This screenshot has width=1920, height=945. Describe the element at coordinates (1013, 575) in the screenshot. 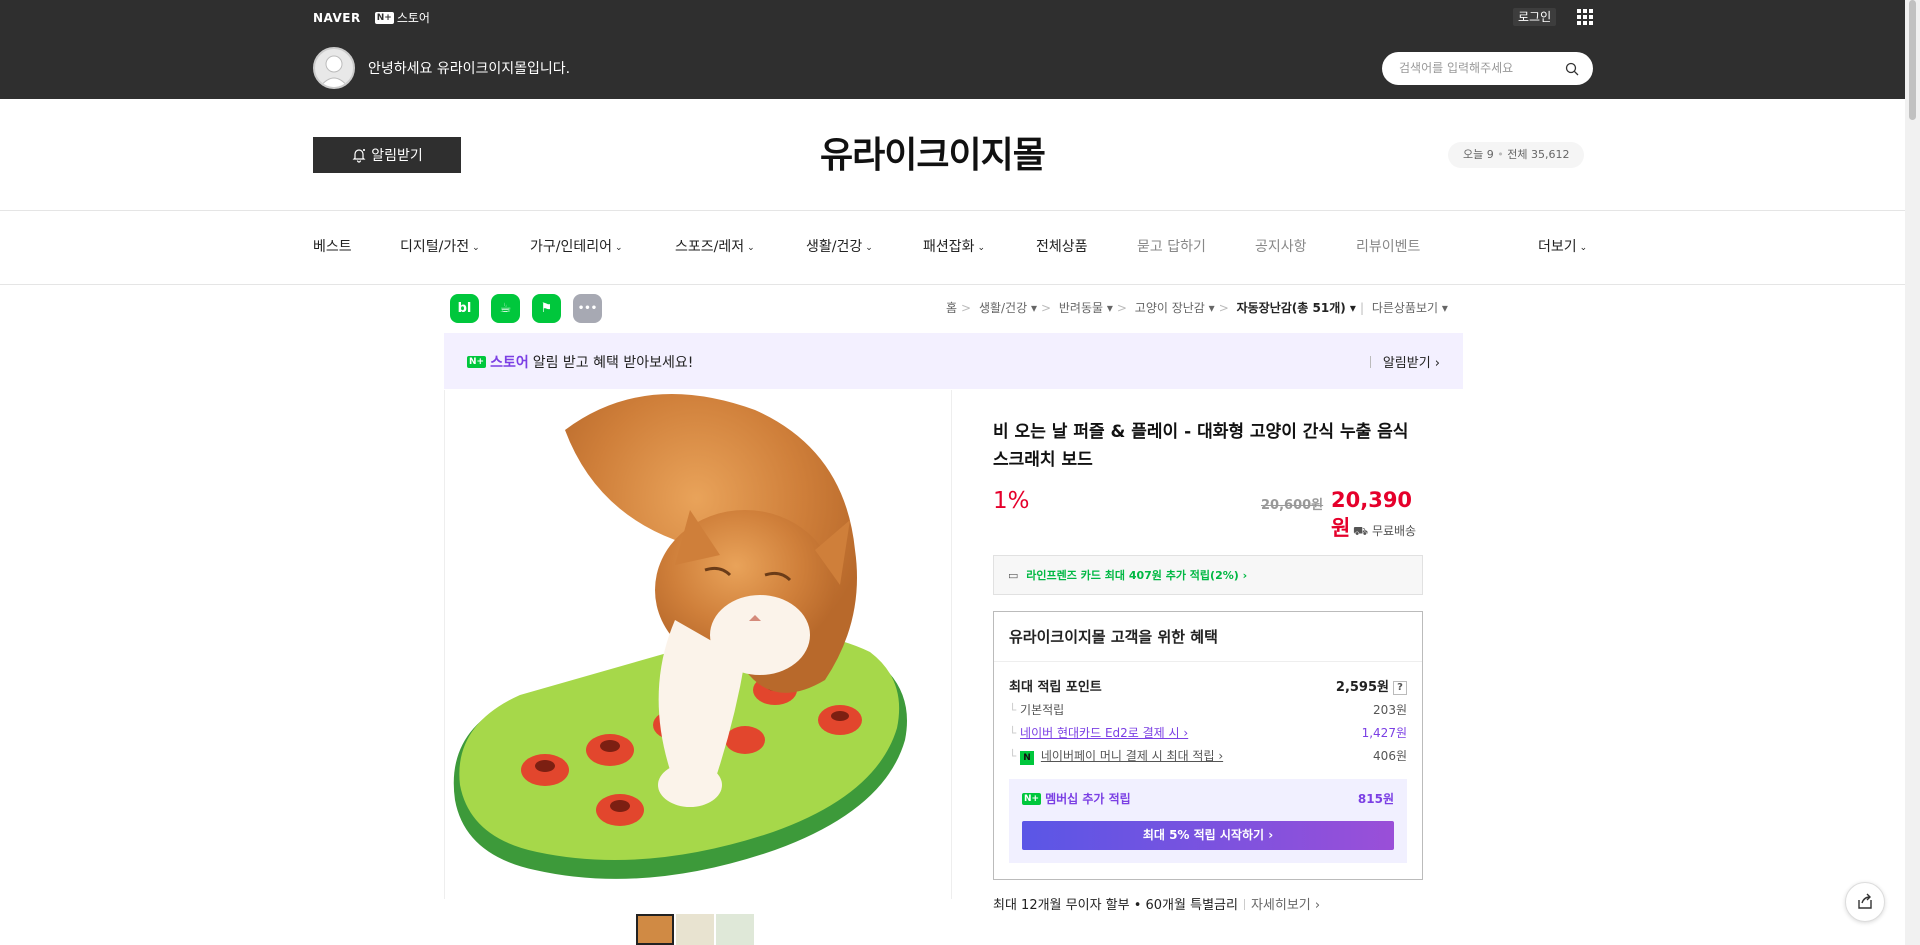

I see `card-icon: ▭` at that location.